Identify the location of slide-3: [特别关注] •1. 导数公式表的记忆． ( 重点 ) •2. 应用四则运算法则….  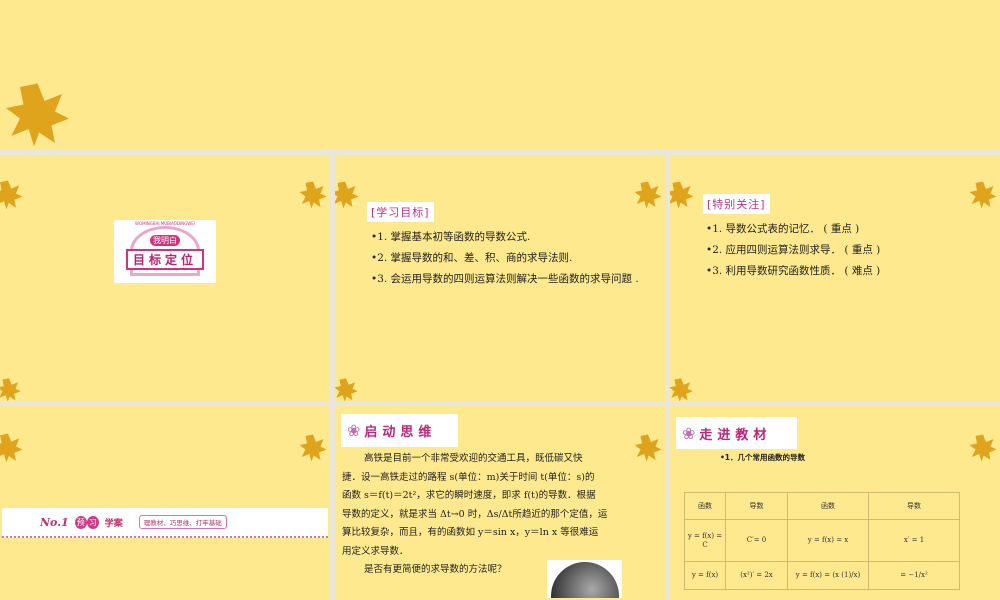
(835, 278).